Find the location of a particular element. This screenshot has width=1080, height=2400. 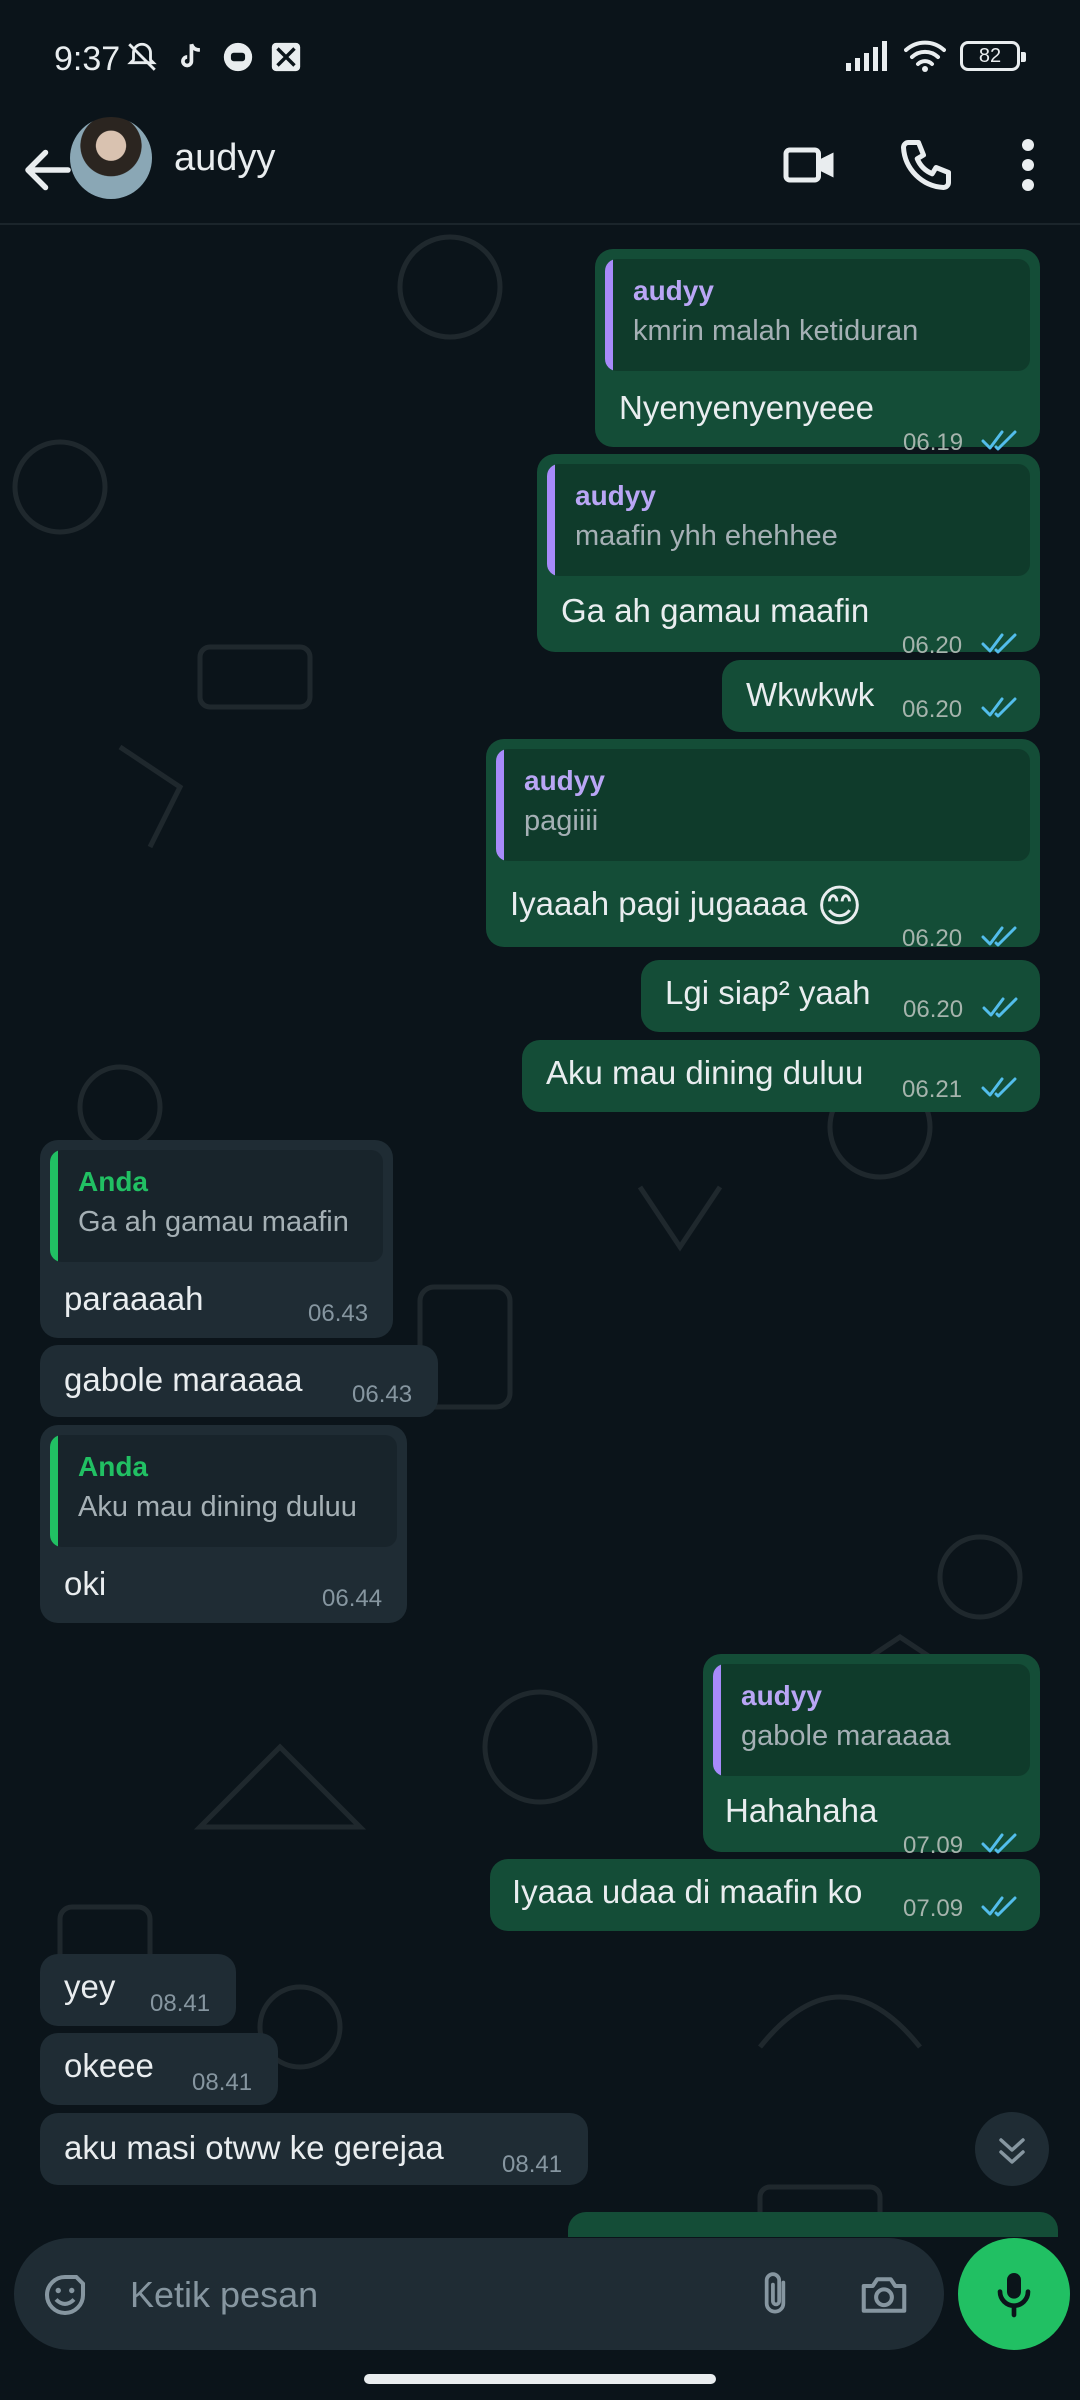

reply-text: Aku mau dining duluu is located at coordinates (217, 1507).